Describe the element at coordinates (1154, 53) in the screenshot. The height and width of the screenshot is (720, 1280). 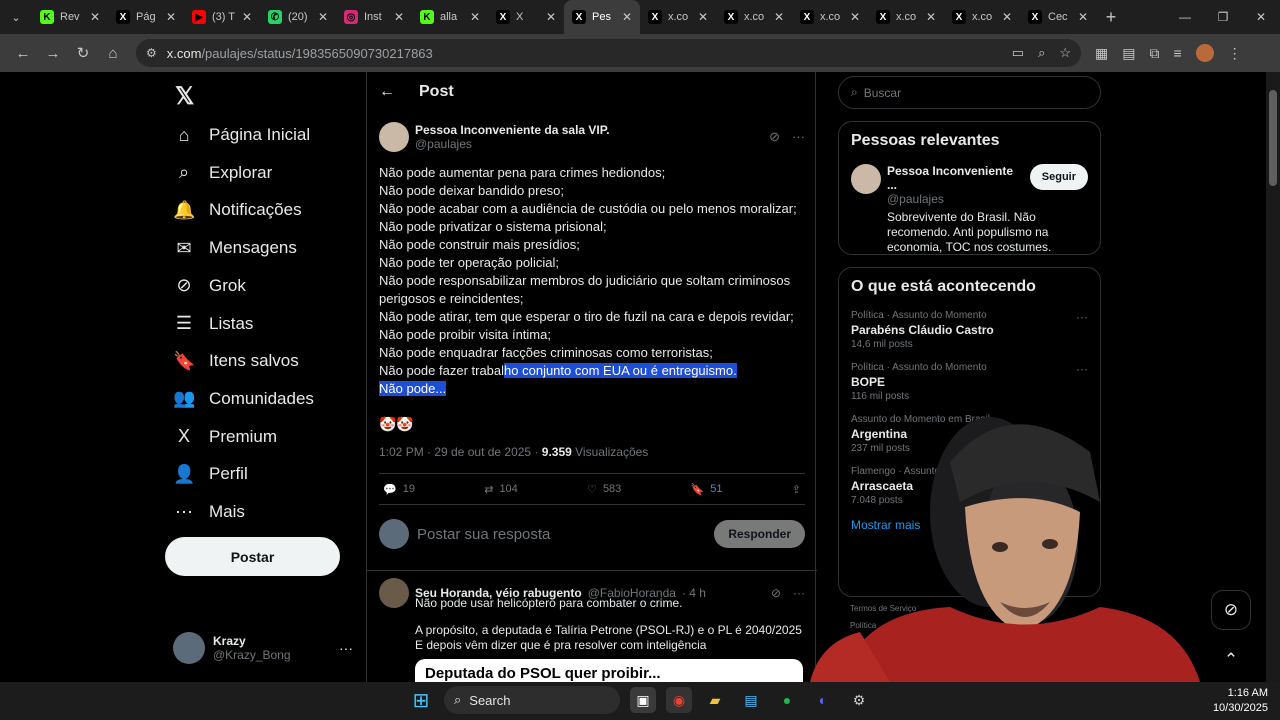
I see `puzzle-icon: ⧉` at that location.